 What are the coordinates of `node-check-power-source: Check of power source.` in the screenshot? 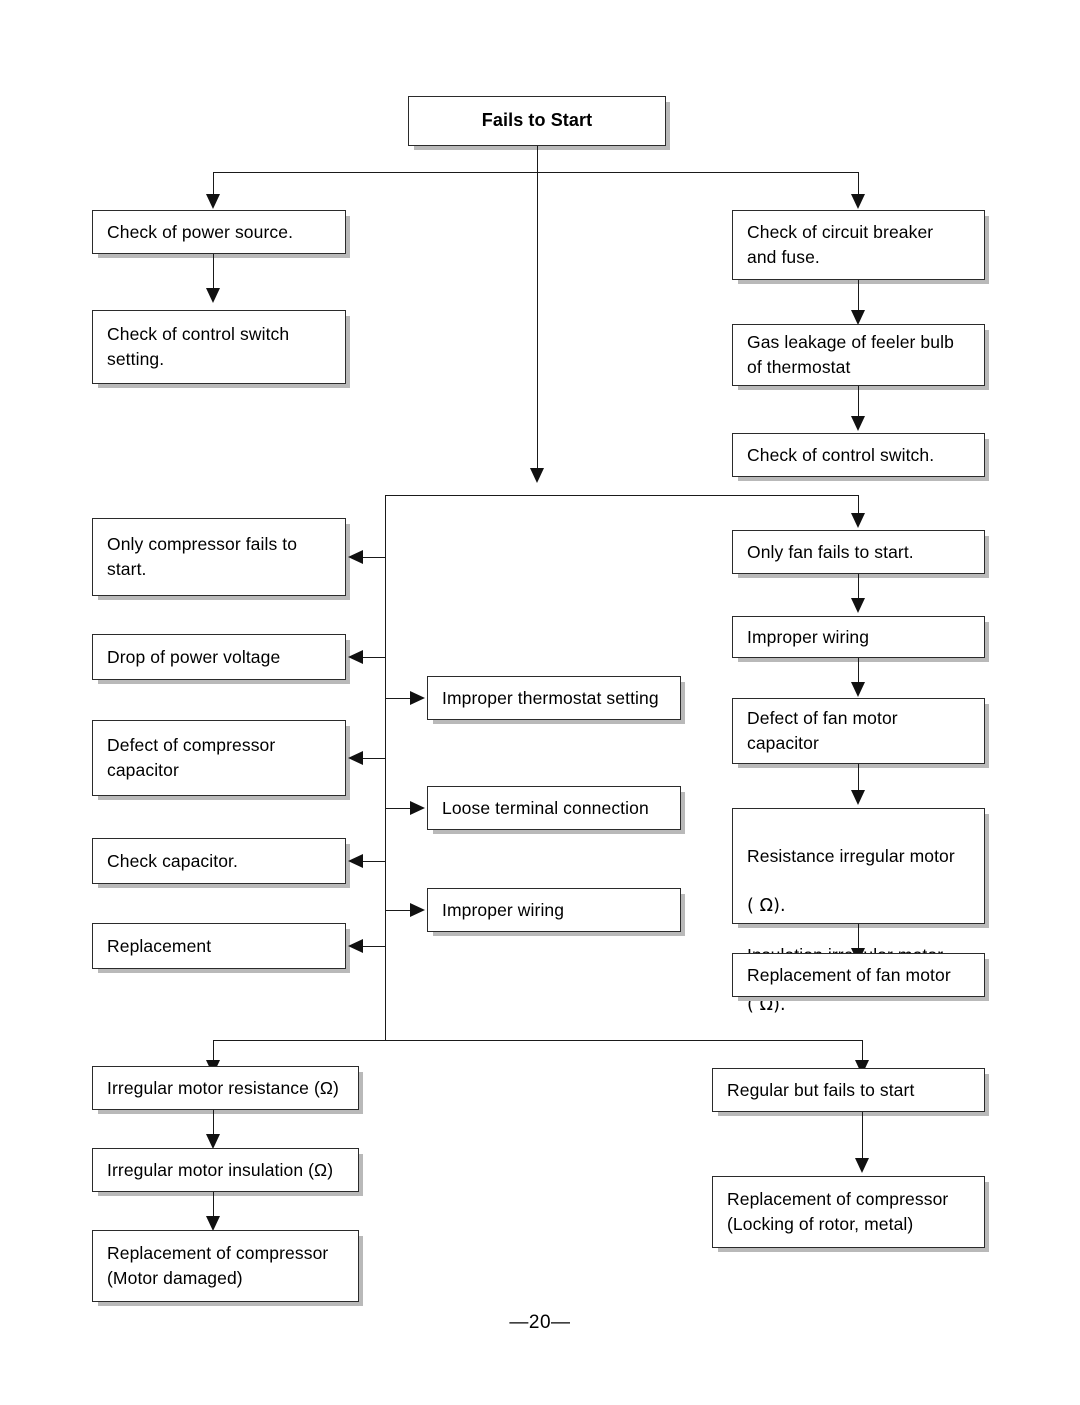 It's located at (219, 232).